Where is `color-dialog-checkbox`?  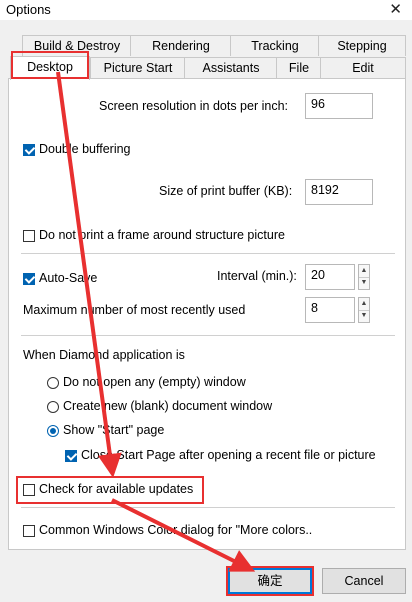 color-dialog-checkbox is located at coordinates (29, 531).